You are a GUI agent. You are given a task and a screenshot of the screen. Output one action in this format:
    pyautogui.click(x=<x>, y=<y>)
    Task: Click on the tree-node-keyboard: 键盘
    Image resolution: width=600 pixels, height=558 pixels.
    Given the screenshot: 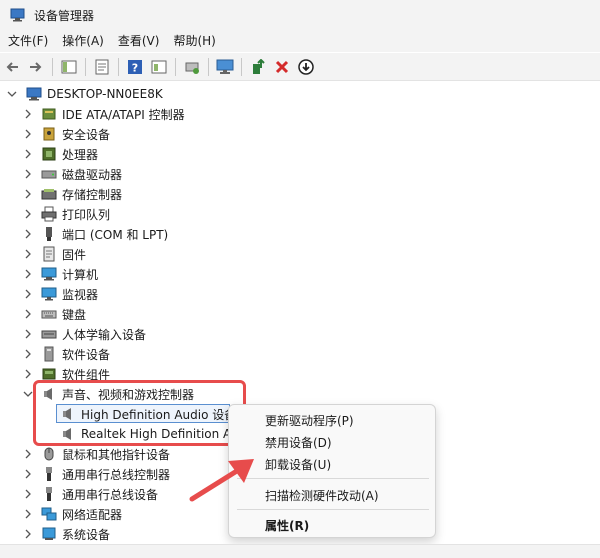 What is the action you would take?
    pyautogui.click(x=300, y=314)
    